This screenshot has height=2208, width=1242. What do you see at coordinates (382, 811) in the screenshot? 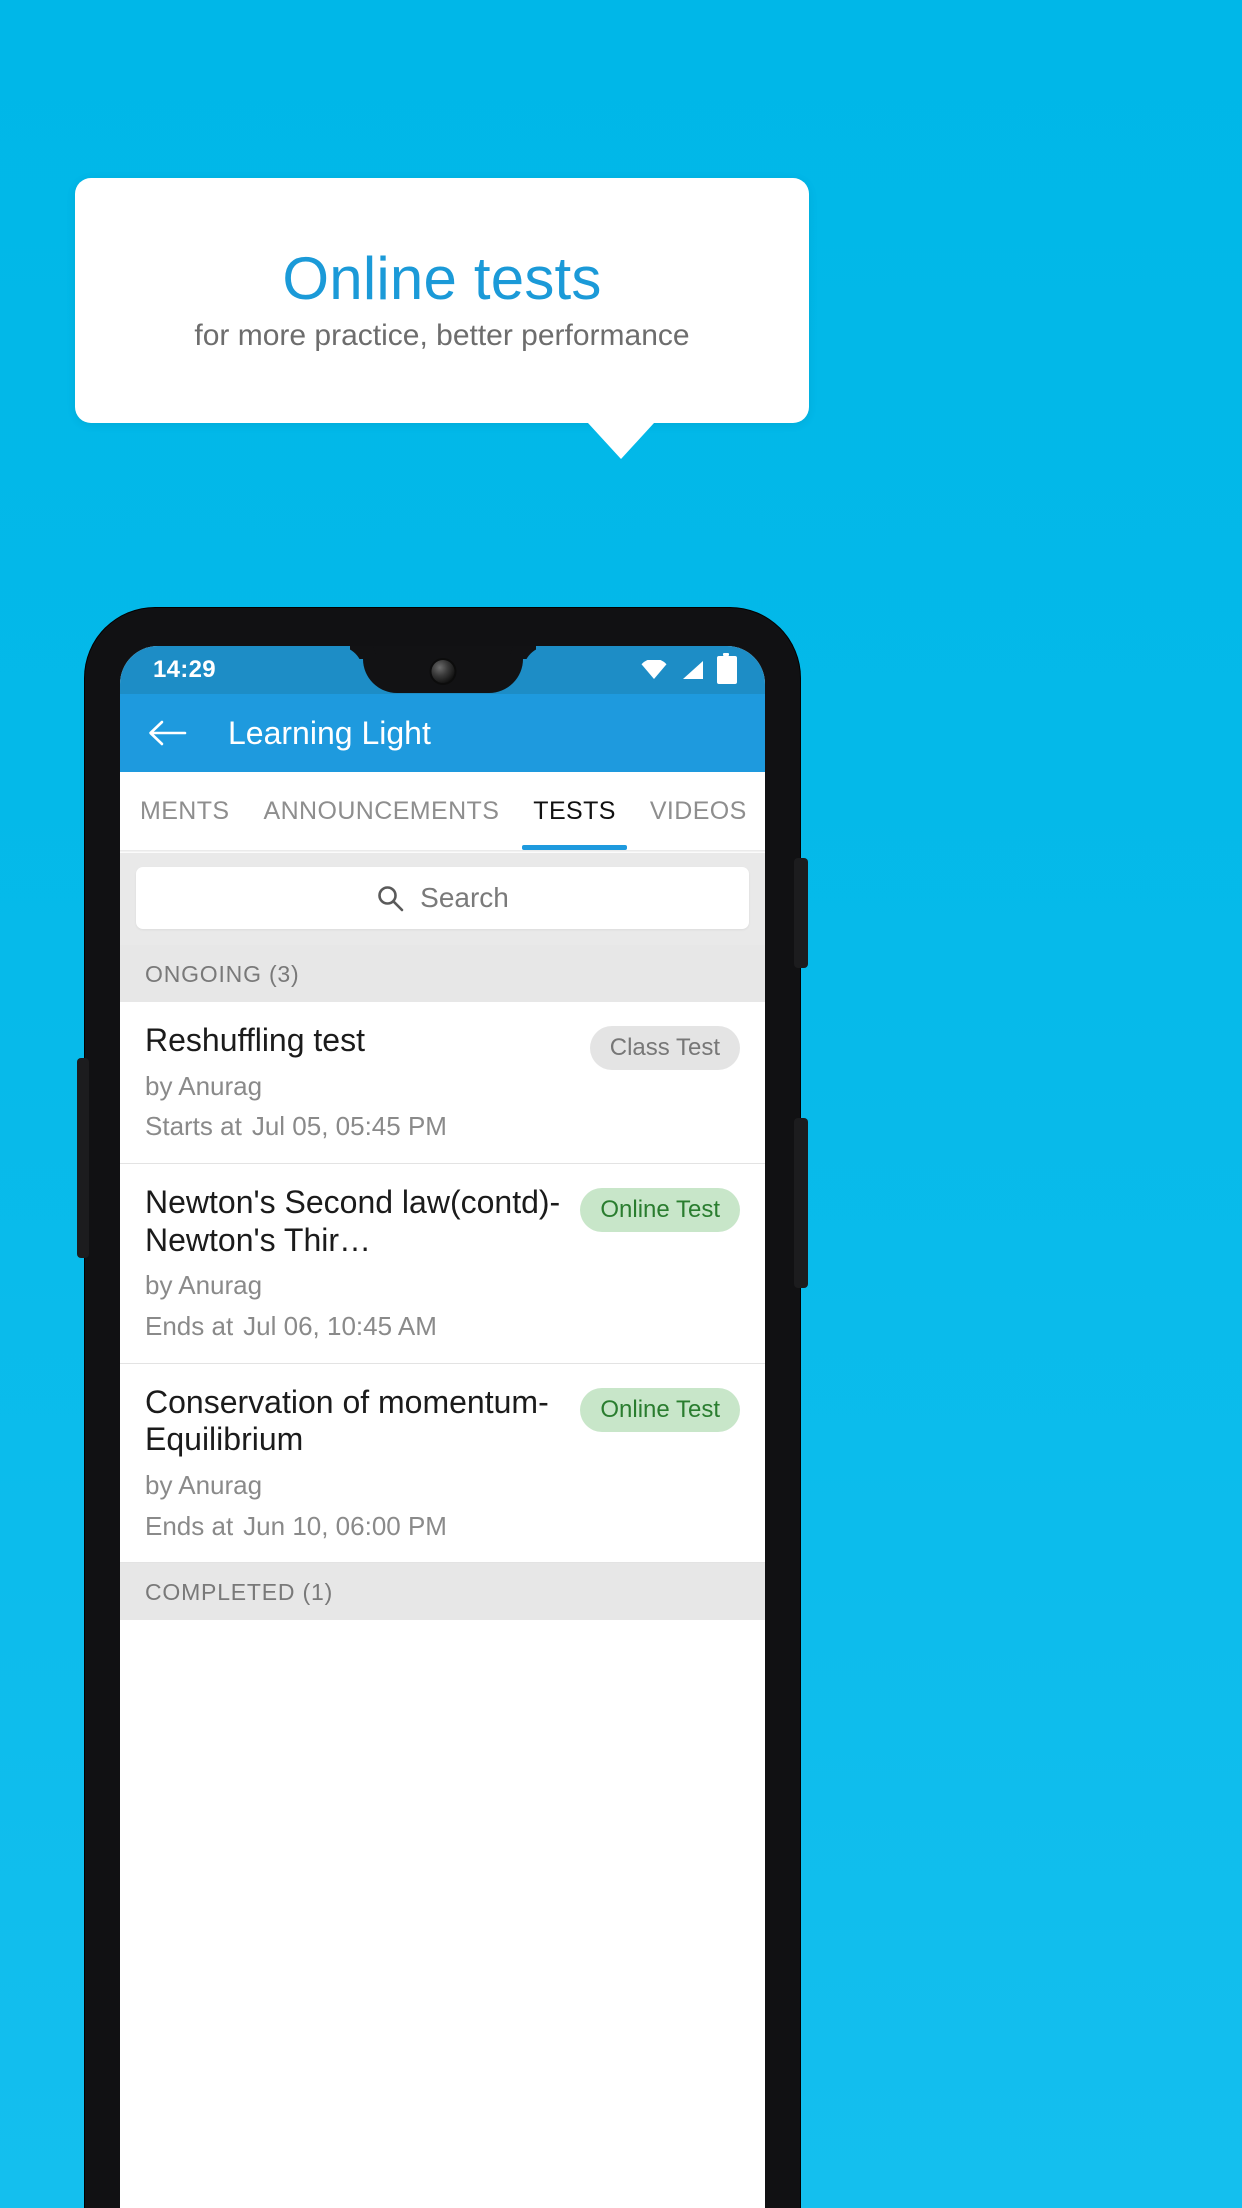
I see `tab-announcements: ANNOUNCEMENTS` at bounding box center [382, 811].